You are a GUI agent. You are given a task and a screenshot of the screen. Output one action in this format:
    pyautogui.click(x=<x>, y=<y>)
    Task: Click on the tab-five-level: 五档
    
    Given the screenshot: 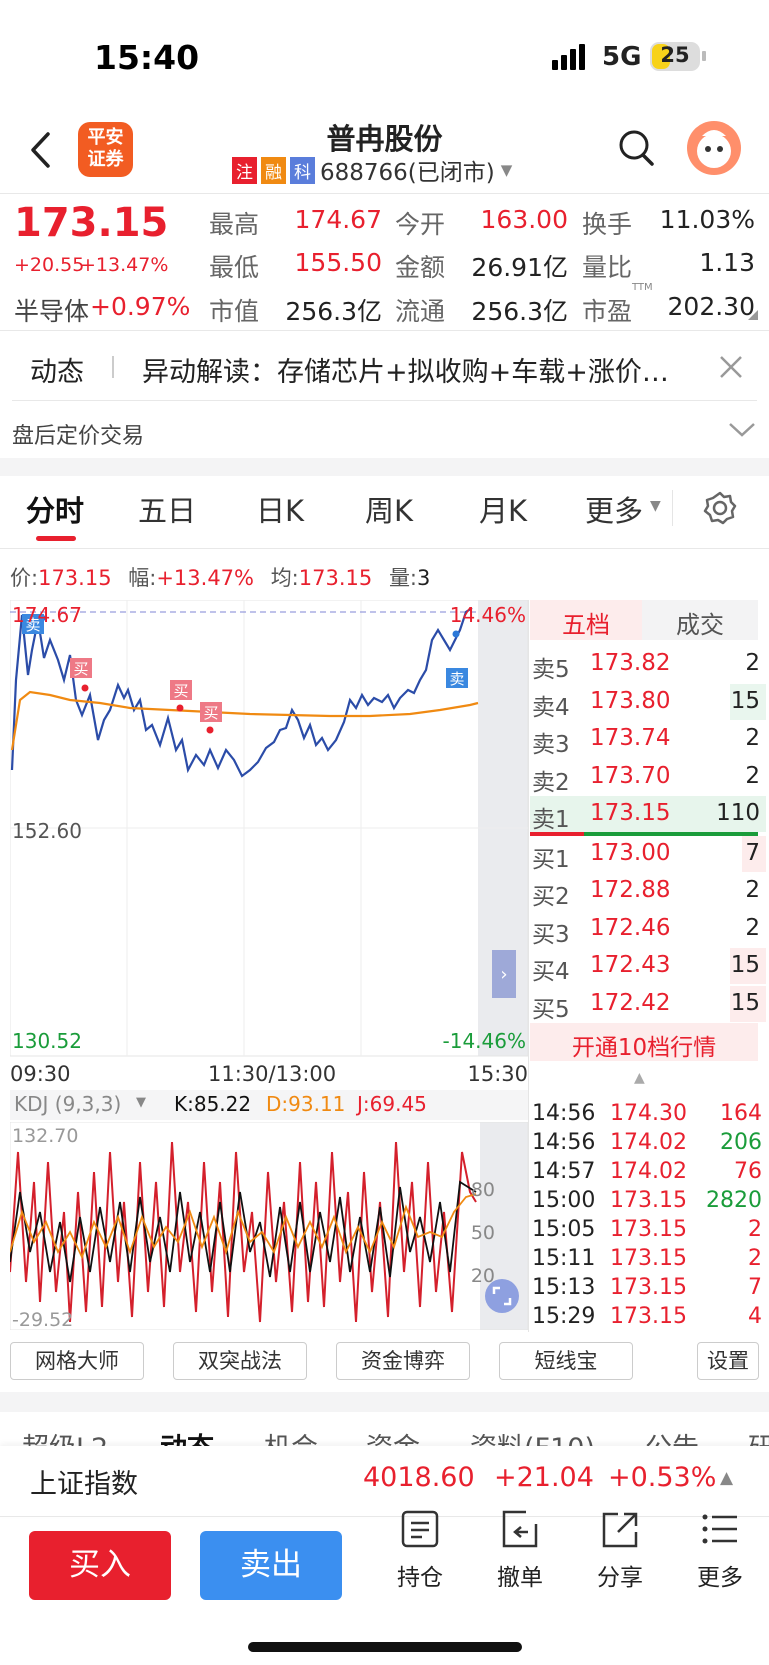 What is the action you would take?
    pyautogui.click(x=586, y=622)
    